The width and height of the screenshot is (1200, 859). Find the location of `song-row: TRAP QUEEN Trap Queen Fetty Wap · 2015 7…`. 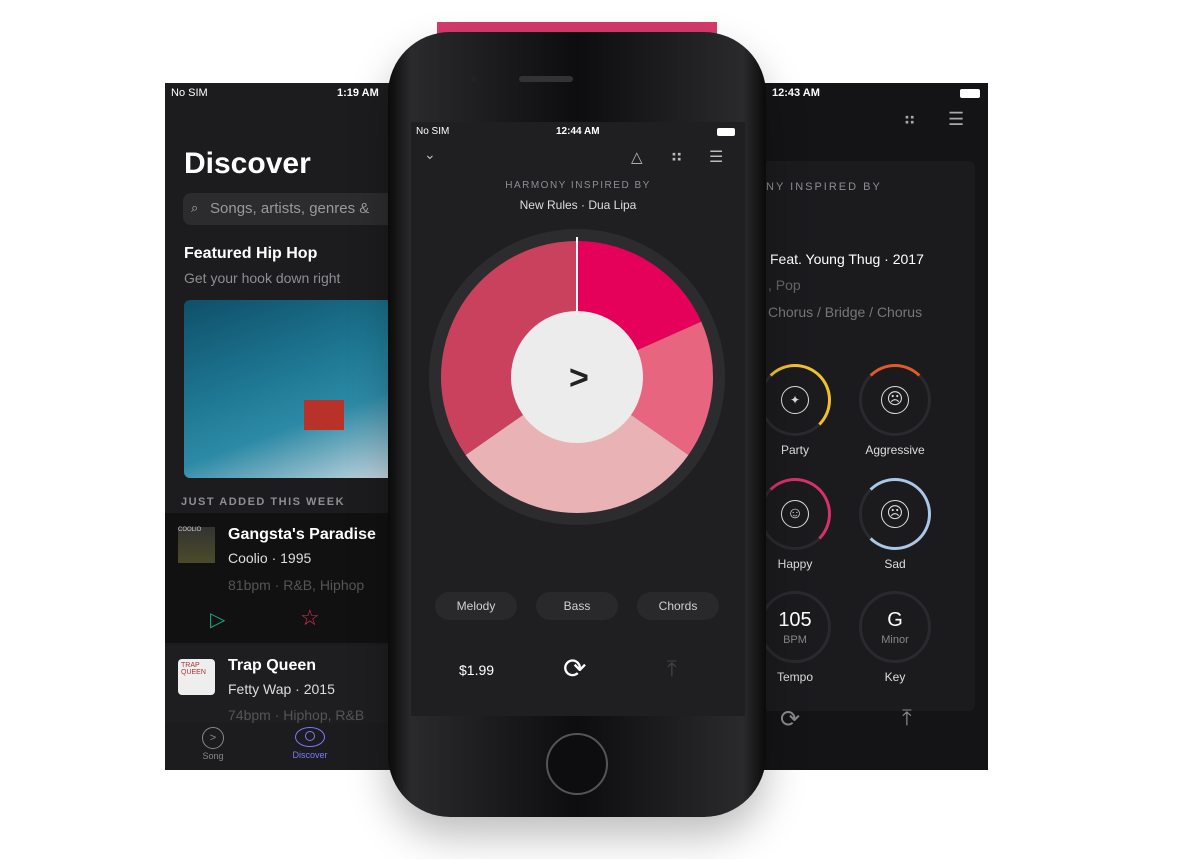

song-row: TRAP QUEEN Trap Queen Fetty Wap · 2015 7… is located at coordinates (280, 684).